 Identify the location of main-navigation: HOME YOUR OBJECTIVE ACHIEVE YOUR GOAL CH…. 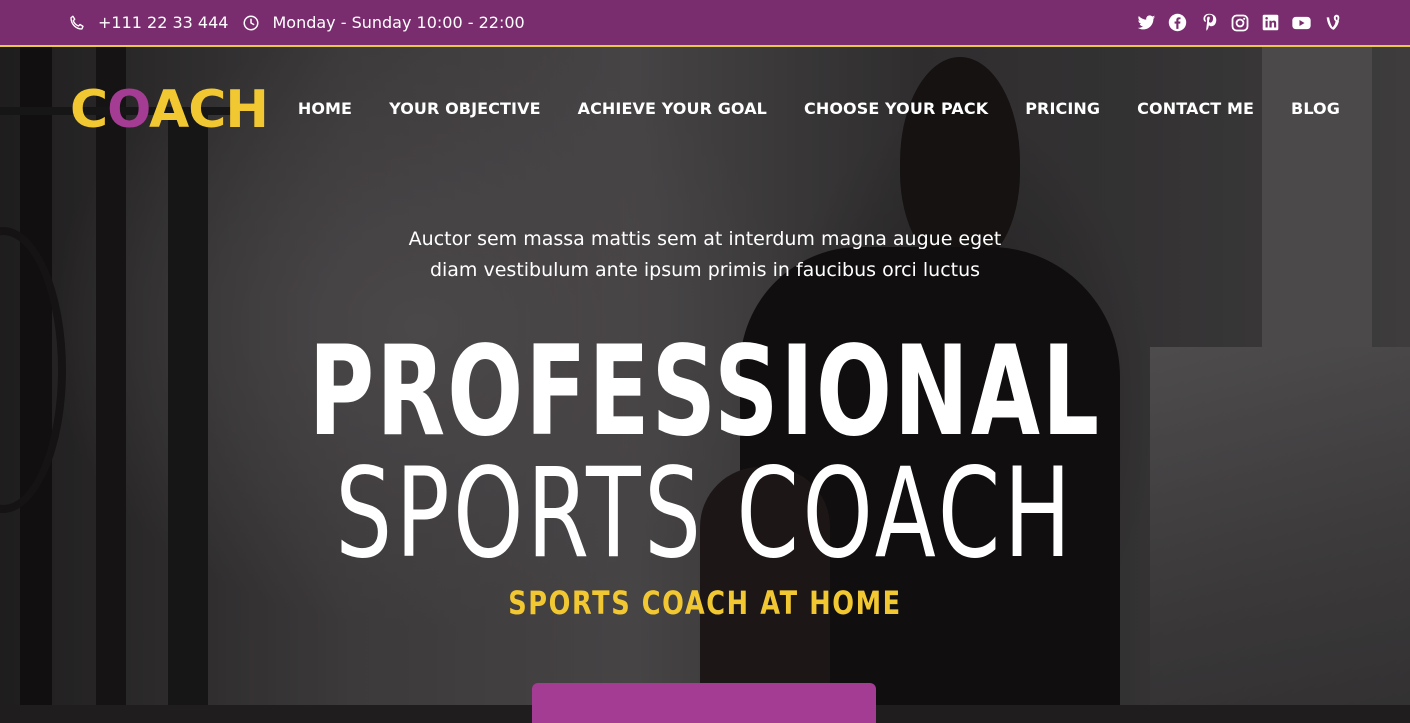
(819, 109).